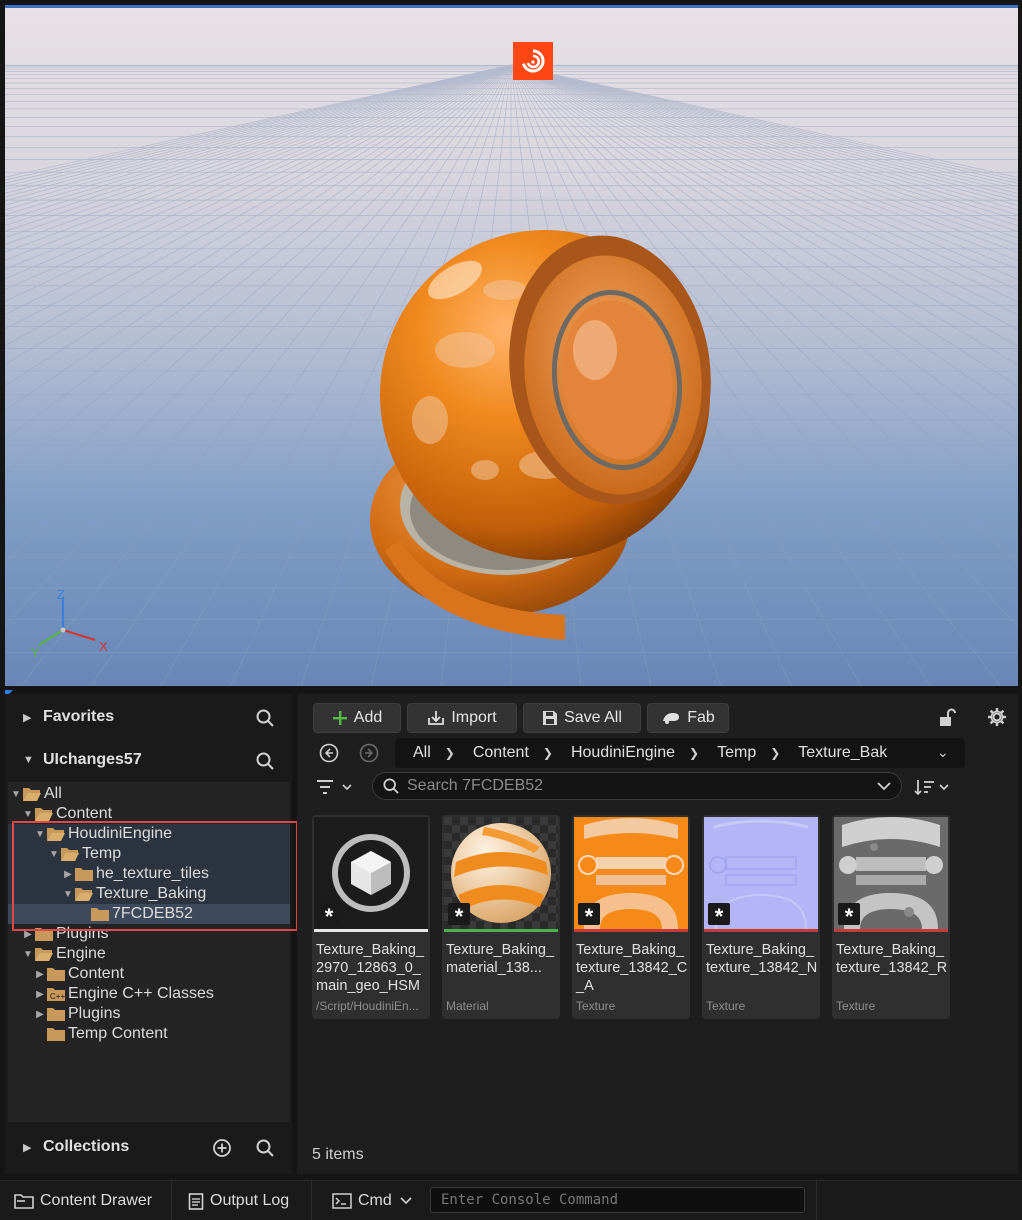 This screenshot has width=1022, height=1220. I want to click on asset-name: Texture_Baking_texture_13842_R, so click(892, 959).